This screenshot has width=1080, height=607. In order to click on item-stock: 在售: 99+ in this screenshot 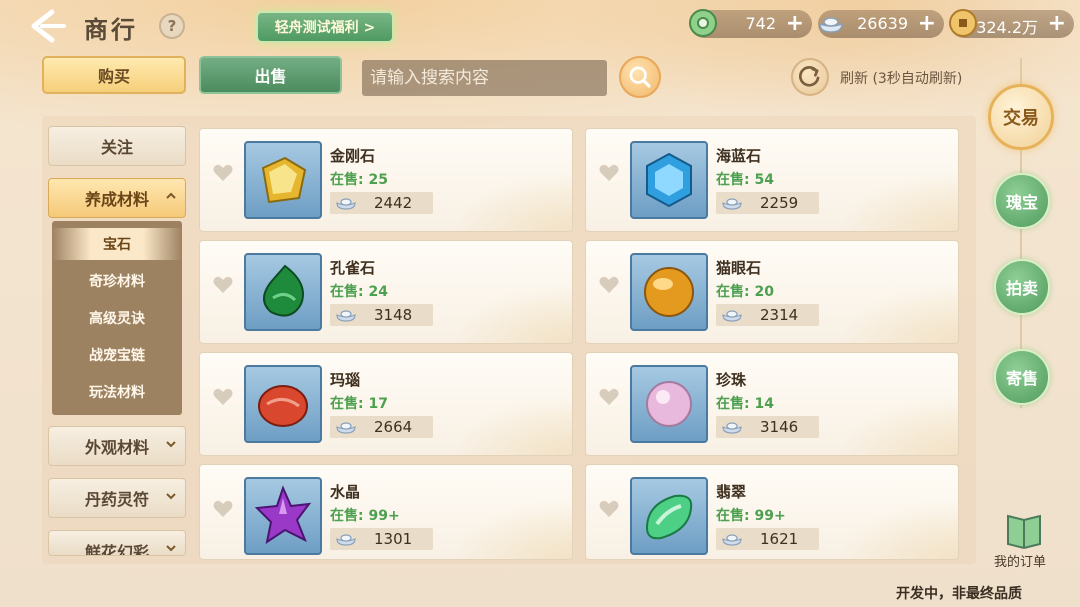, I will do `click(365, 516)`.